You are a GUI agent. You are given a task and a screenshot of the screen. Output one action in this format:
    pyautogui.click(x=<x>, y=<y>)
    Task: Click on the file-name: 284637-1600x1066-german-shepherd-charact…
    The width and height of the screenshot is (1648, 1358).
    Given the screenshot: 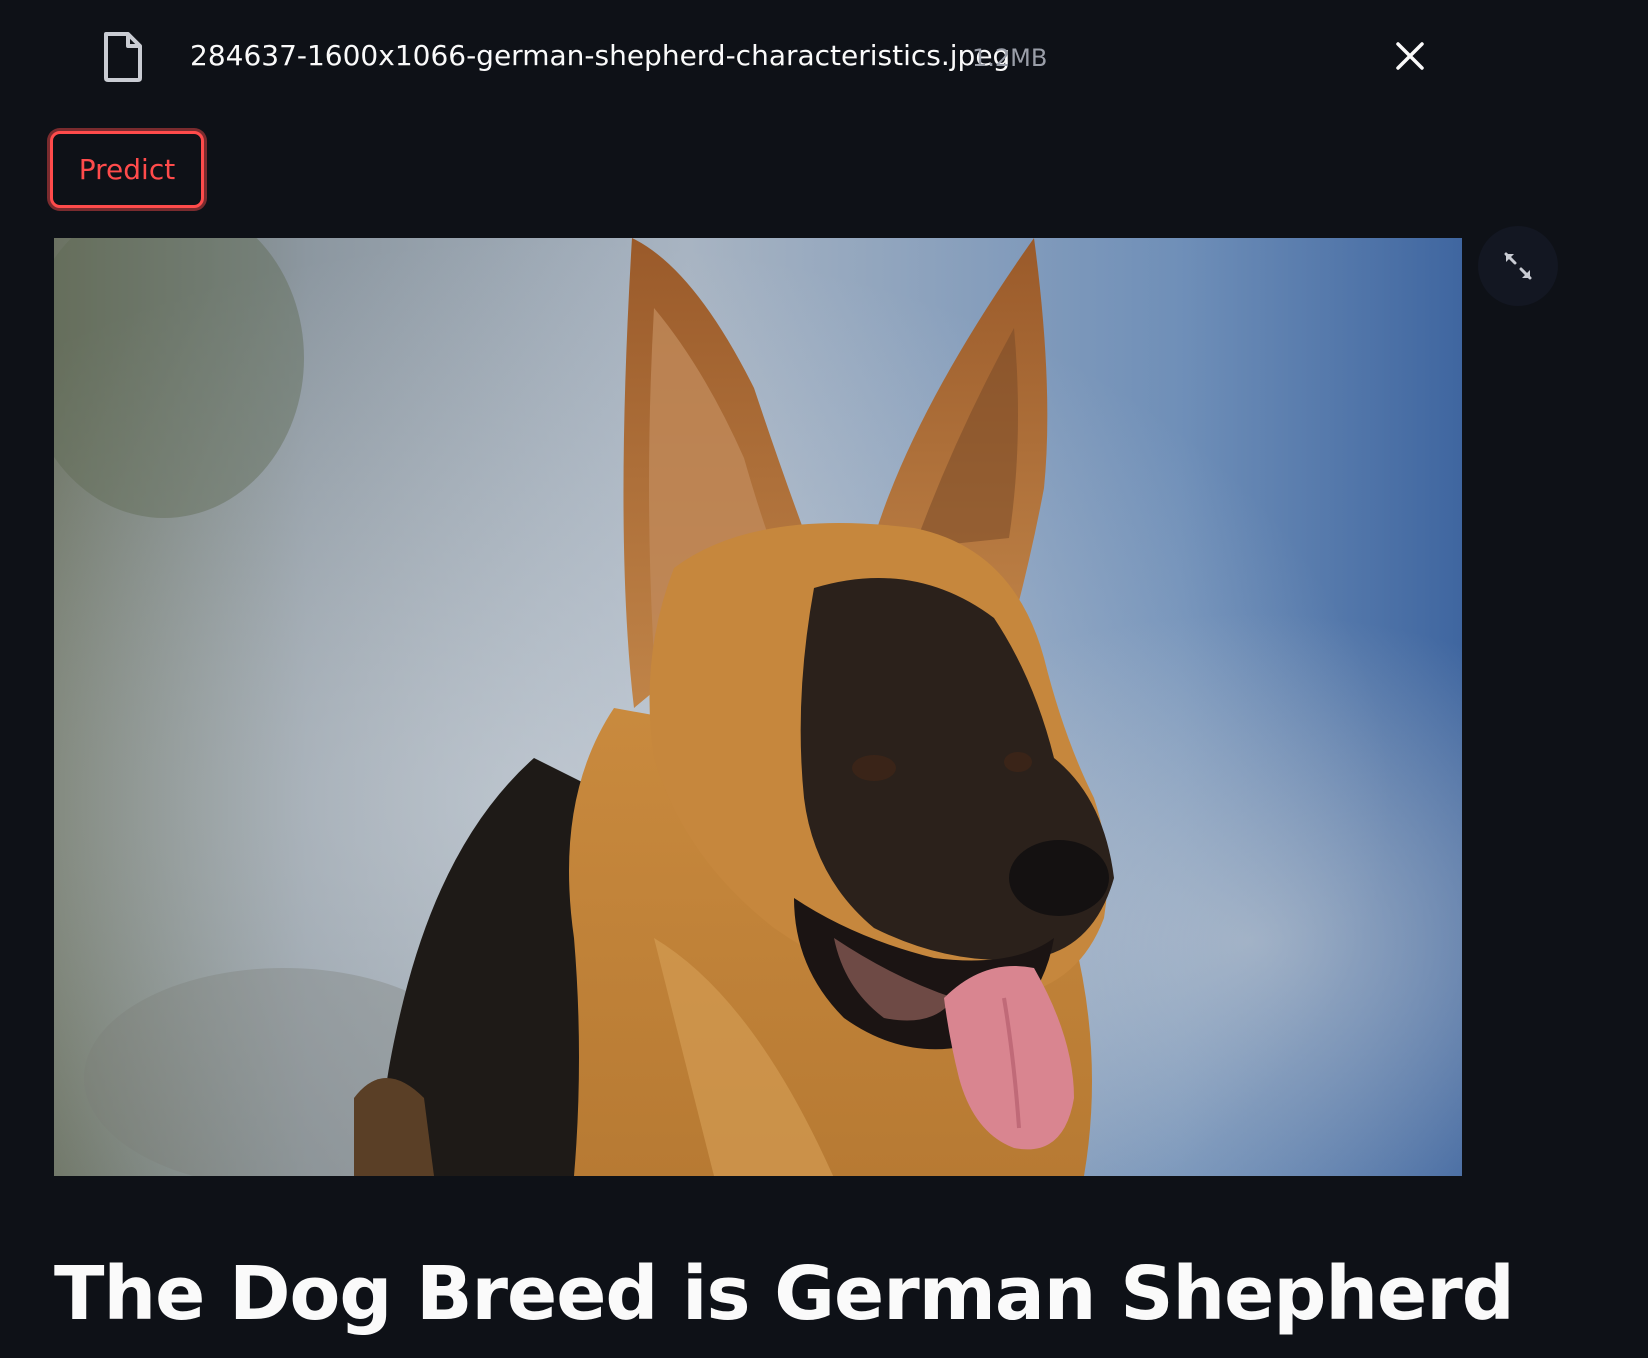 What is the action you would take?
    pyautogui.click(x=600, y=55)
    